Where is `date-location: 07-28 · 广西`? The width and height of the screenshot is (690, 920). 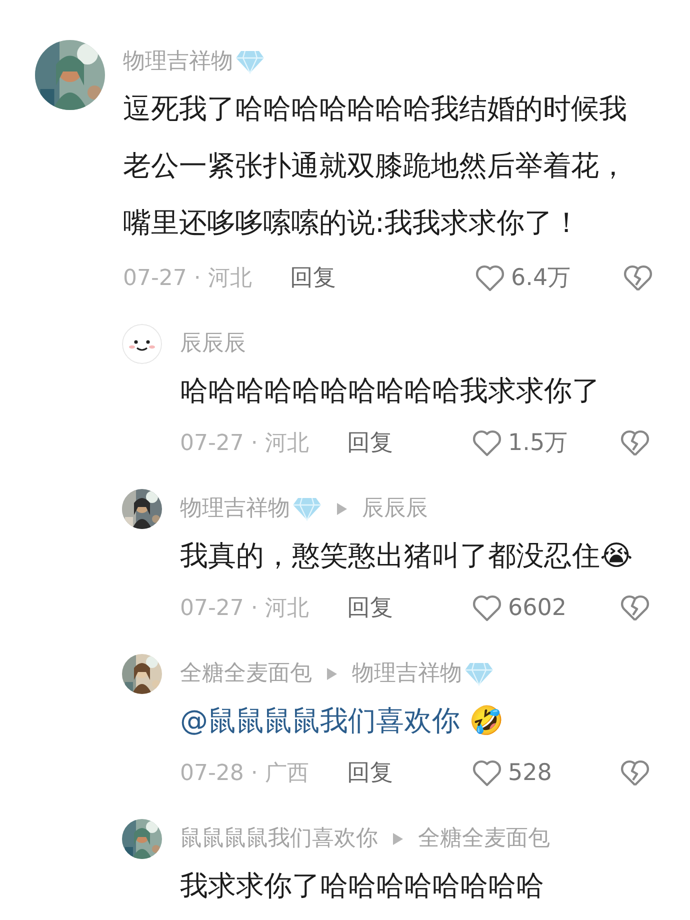
date-location: 07-28 · 广西 is located at coordinates (245, 774).